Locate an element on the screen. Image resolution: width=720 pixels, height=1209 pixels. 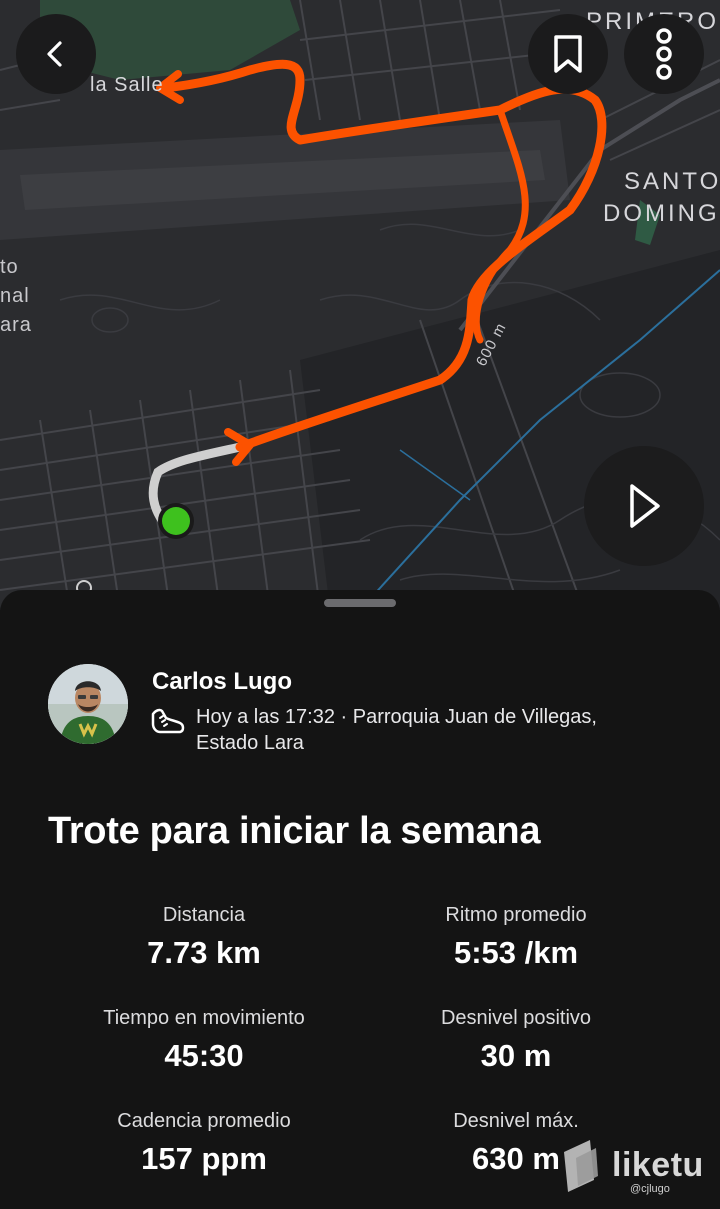
map-label-ara: ara is located at coordinates (16, 325).